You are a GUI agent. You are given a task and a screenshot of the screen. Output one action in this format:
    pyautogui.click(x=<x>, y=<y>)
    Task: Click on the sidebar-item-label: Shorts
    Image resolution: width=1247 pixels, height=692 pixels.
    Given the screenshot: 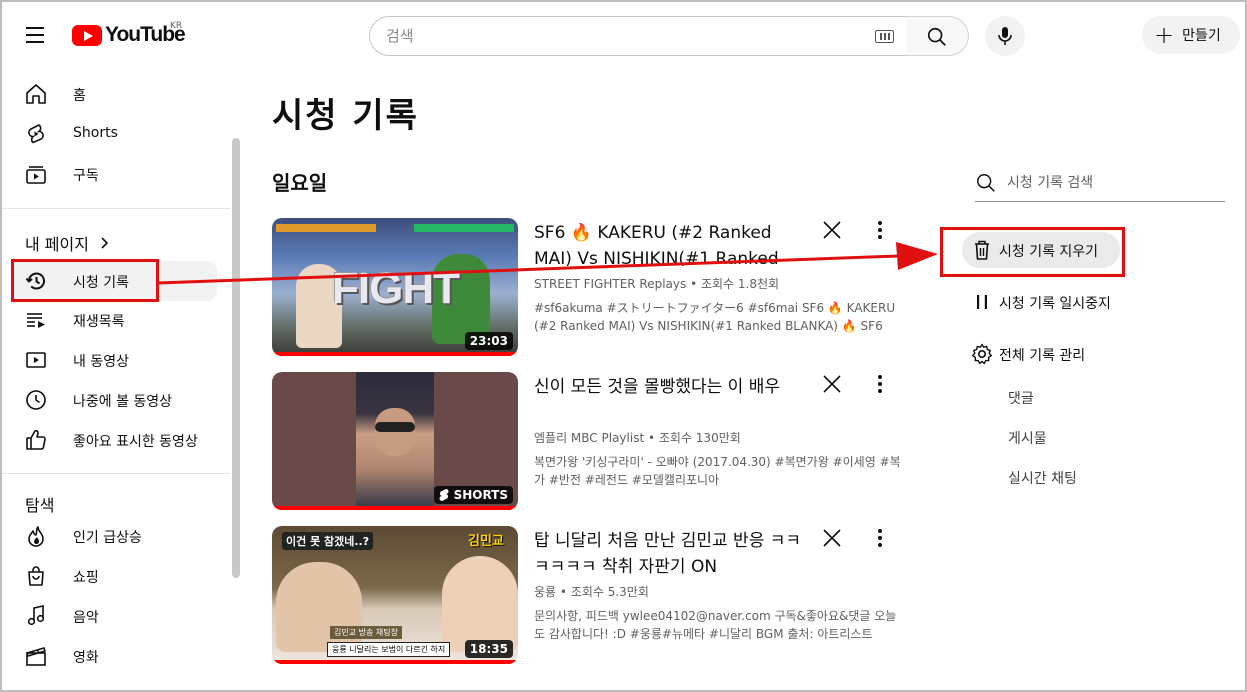 What is the action you would take?
    pyautogui.click(x=95, y=133)
    